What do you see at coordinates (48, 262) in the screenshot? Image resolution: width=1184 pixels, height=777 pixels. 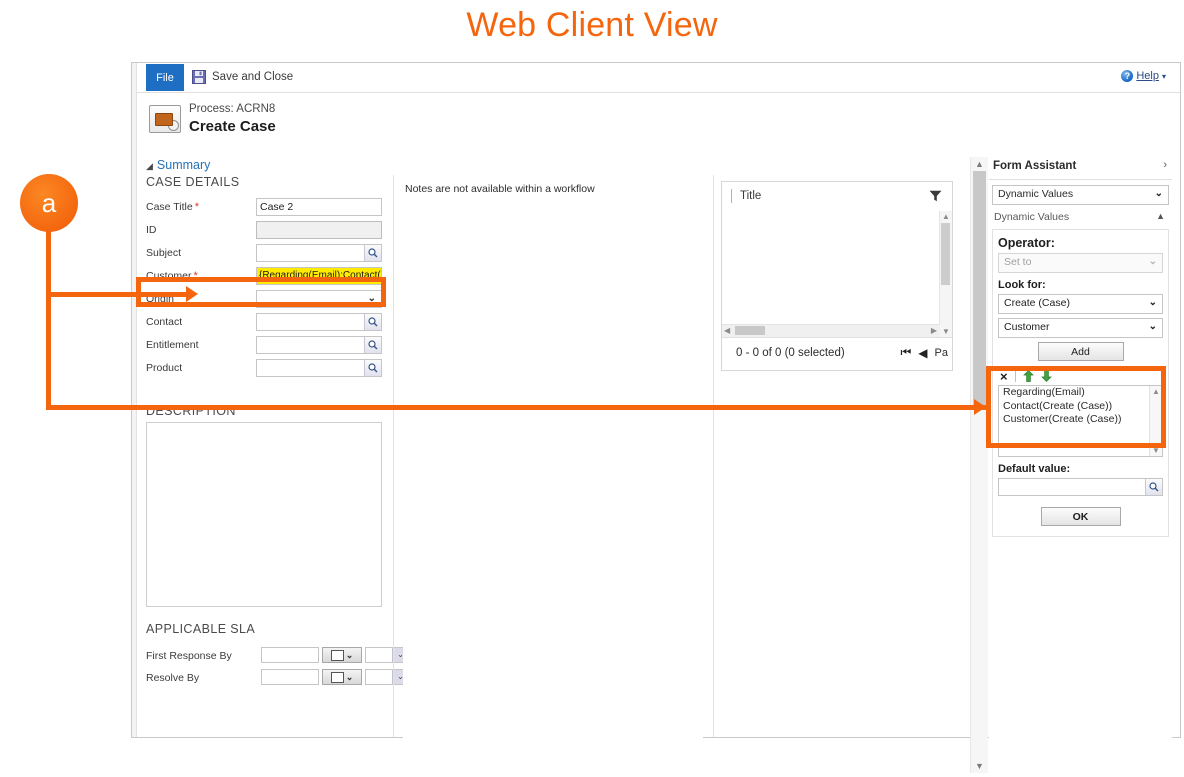 I see `annotation-stem` at bounding box center [48, 262].